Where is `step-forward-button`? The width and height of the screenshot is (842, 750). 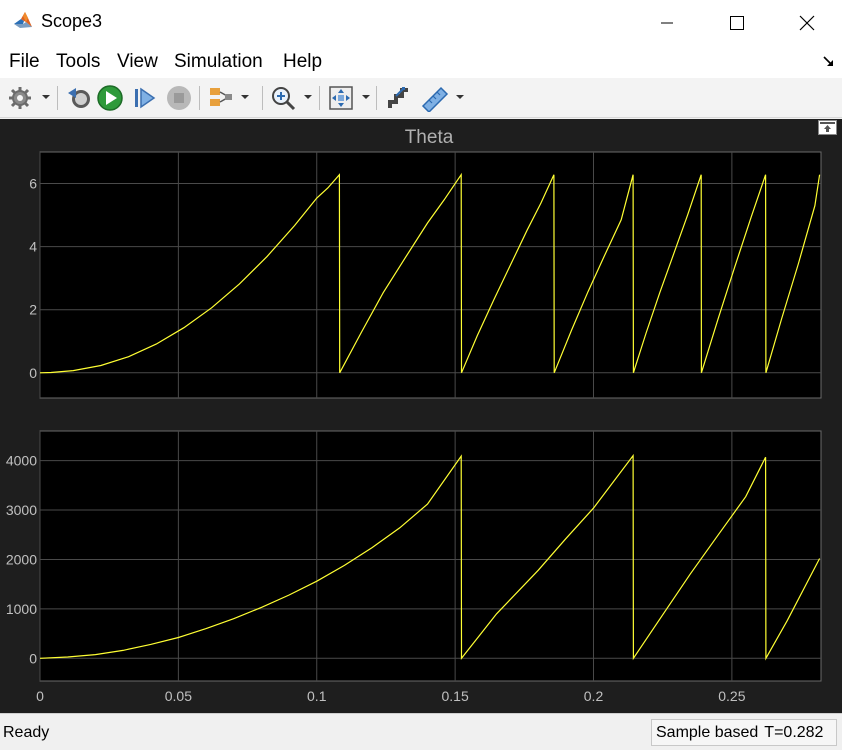 step-forward-button is located at coordinates (145, 98).